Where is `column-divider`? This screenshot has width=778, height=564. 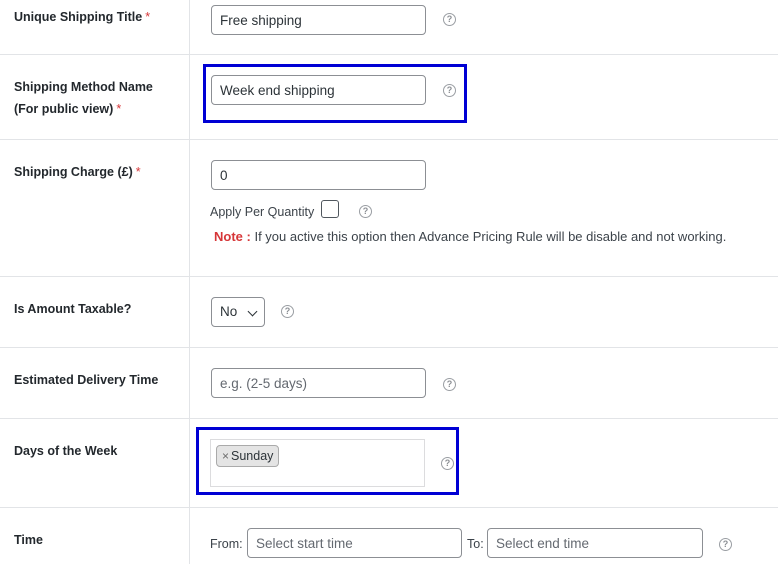
column-divider is located at coordinates (189, 282).